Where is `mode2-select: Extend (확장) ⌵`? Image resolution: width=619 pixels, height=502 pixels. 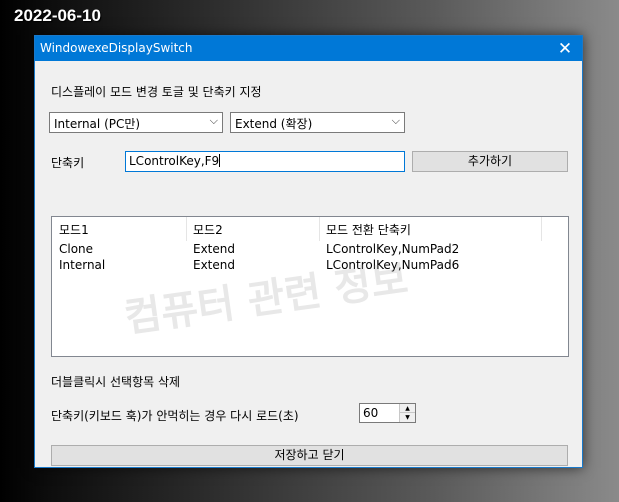
mode2-select: Extend (확장) ⌵ is located at coordinates (317, 122).